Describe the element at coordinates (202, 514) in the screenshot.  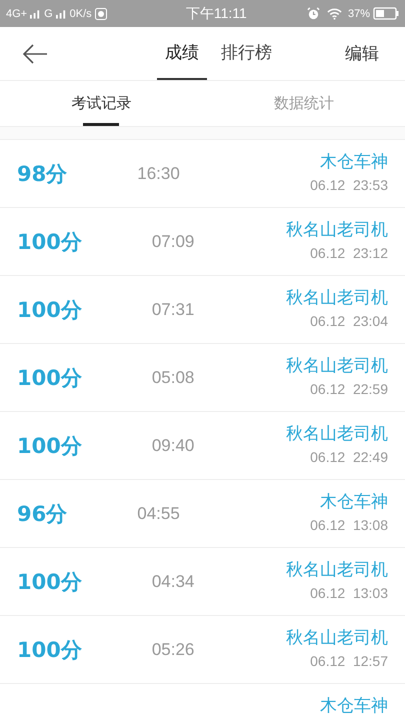
I see `record-row: 96分 04:55 木仓车神 06.12 13:08` at that location.